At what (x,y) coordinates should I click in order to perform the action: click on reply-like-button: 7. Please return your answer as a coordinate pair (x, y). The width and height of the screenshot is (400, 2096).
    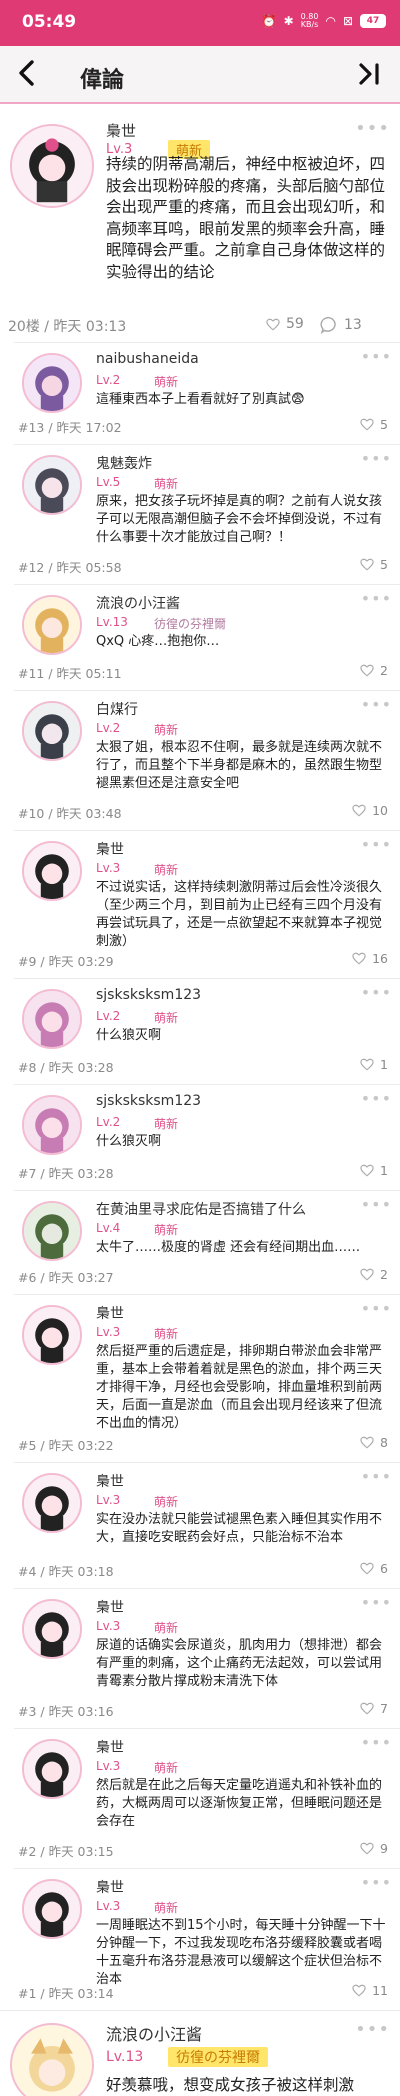
    Looking at the image, I should click on (374, 1708).